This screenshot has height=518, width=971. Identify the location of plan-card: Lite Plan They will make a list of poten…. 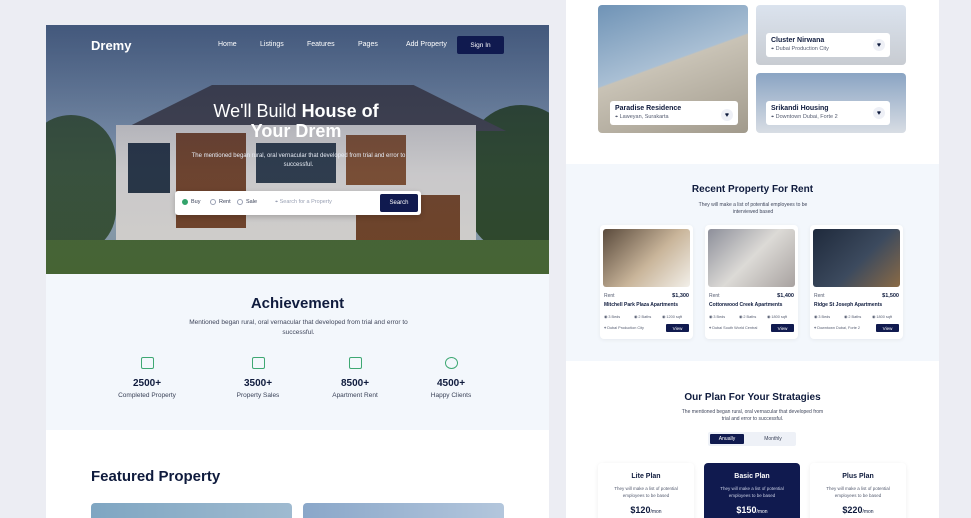
(646, 490).